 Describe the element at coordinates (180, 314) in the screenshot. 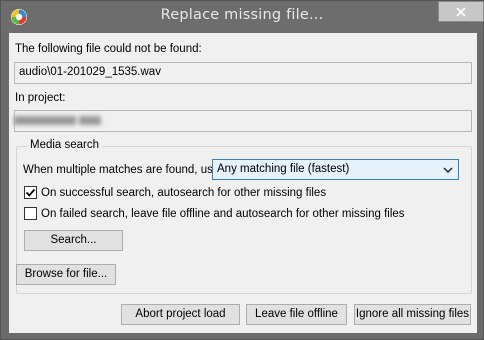

I see `abort-project-load-button: Abort project load` at that location.